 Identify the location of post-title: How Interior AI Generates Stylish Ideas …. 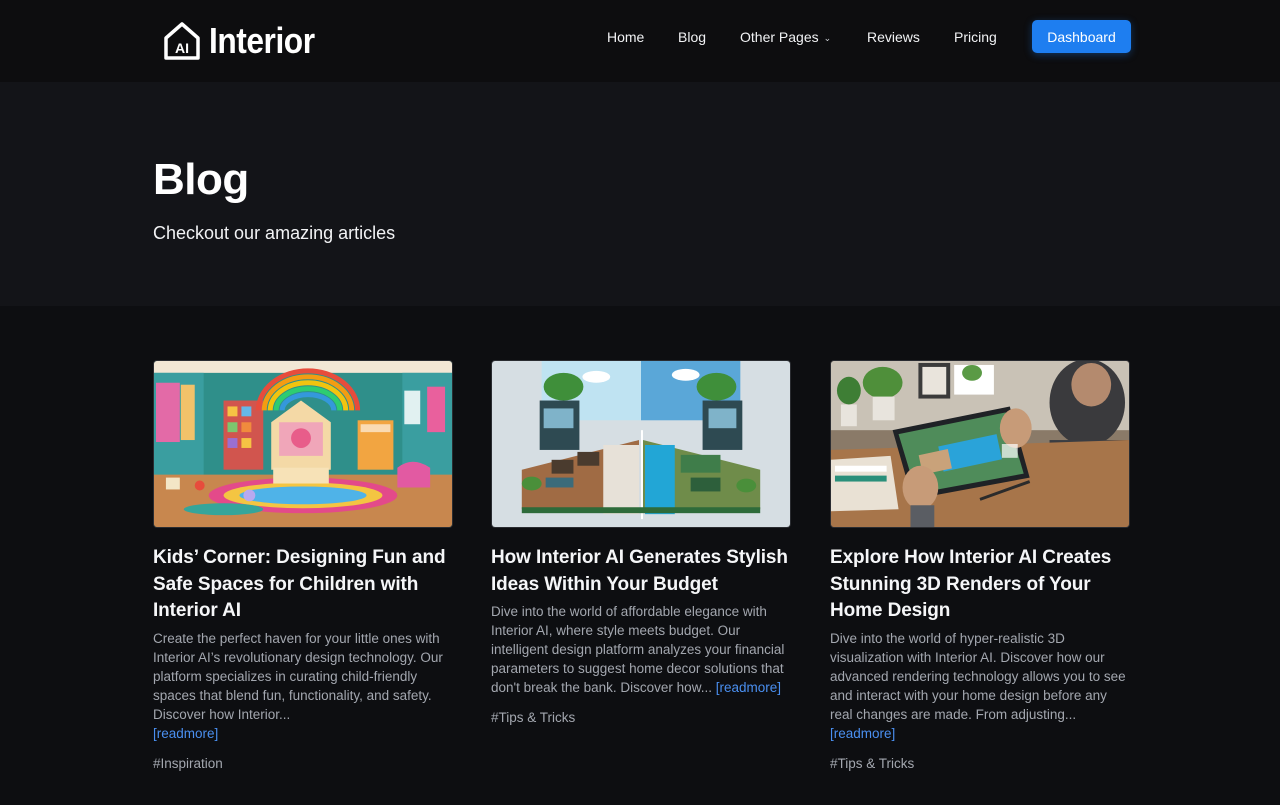
(641, 571).